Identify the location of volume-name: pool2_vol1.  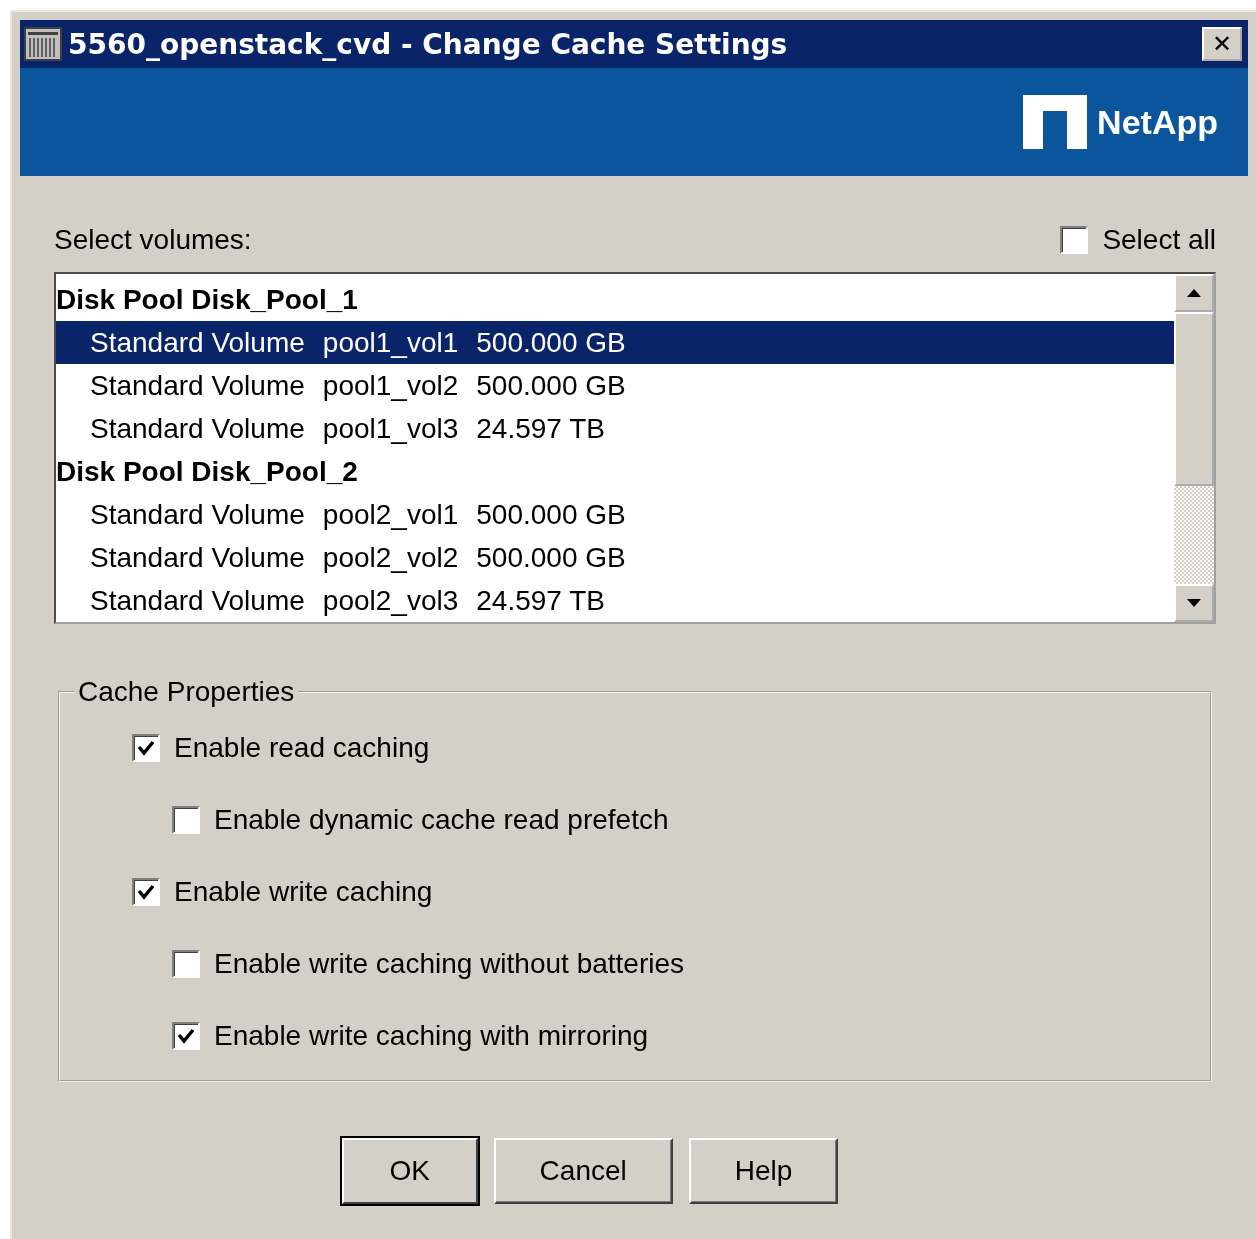
(390, 514).